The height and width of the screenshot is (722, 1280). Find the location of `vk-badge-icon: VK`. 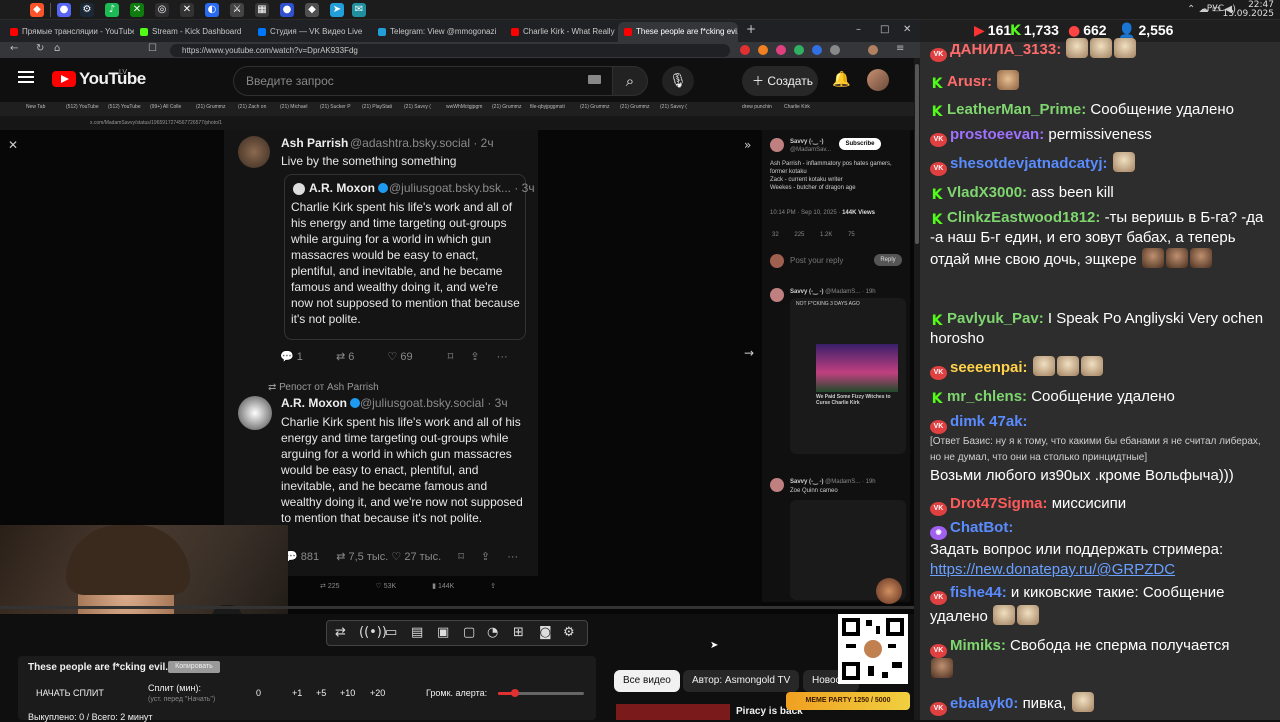

vk-badge-icon: VK is located at coordinates (938, 651).